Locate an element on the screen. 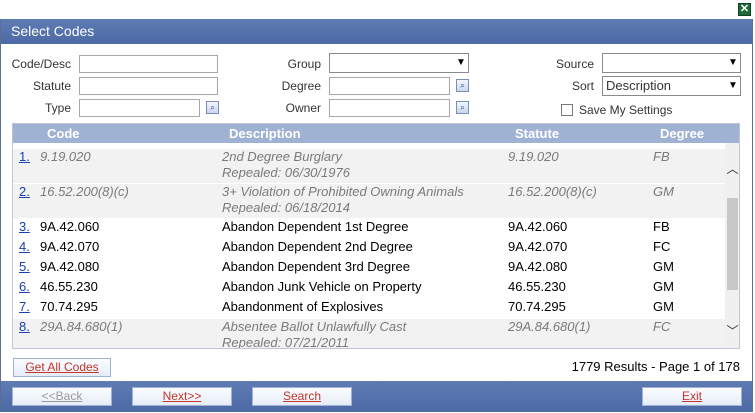  row-number-link: 7. is located at coordinates (24, 306).